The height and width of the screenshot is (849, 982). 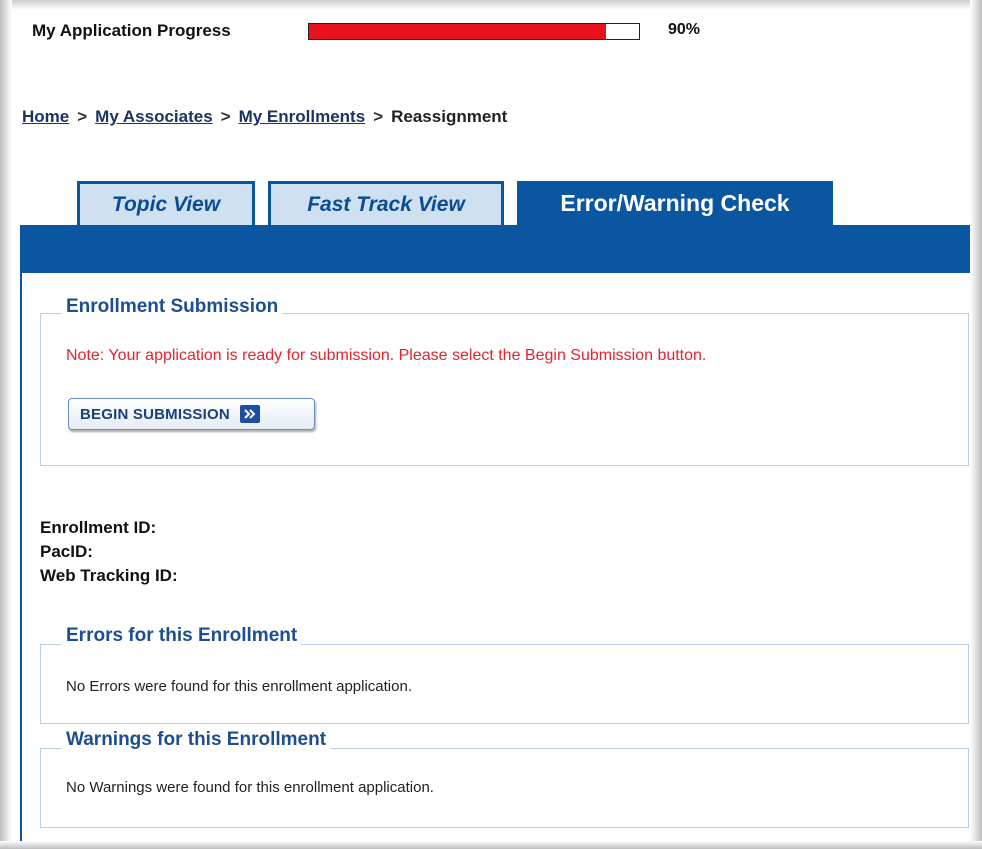 I want to click on content-left-border, so click(x=21, y=561).